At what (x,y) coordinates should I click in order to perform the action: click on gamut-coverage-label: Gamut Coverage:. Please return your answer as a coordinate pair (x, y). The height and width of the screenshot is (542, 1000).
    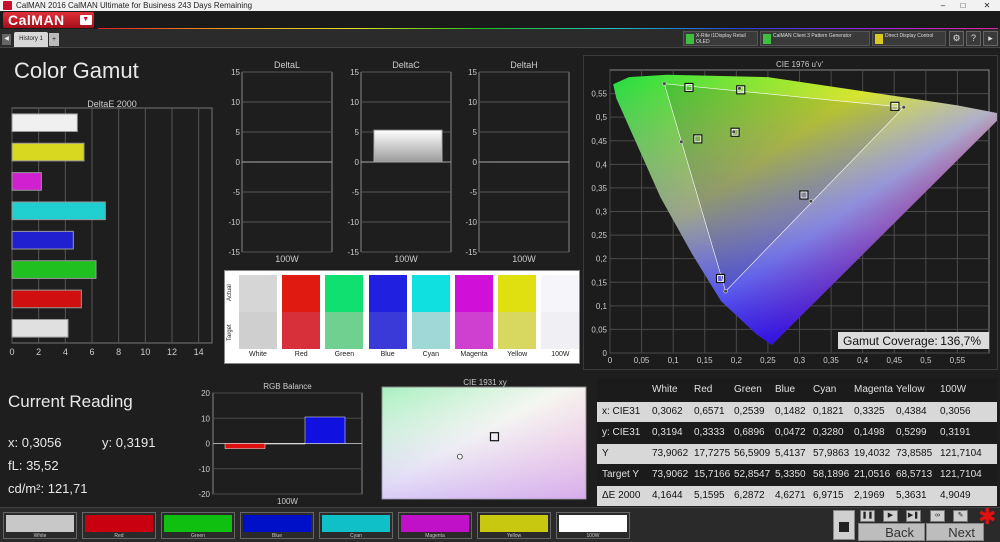
    Looking at the image, I should click on (890, 341).